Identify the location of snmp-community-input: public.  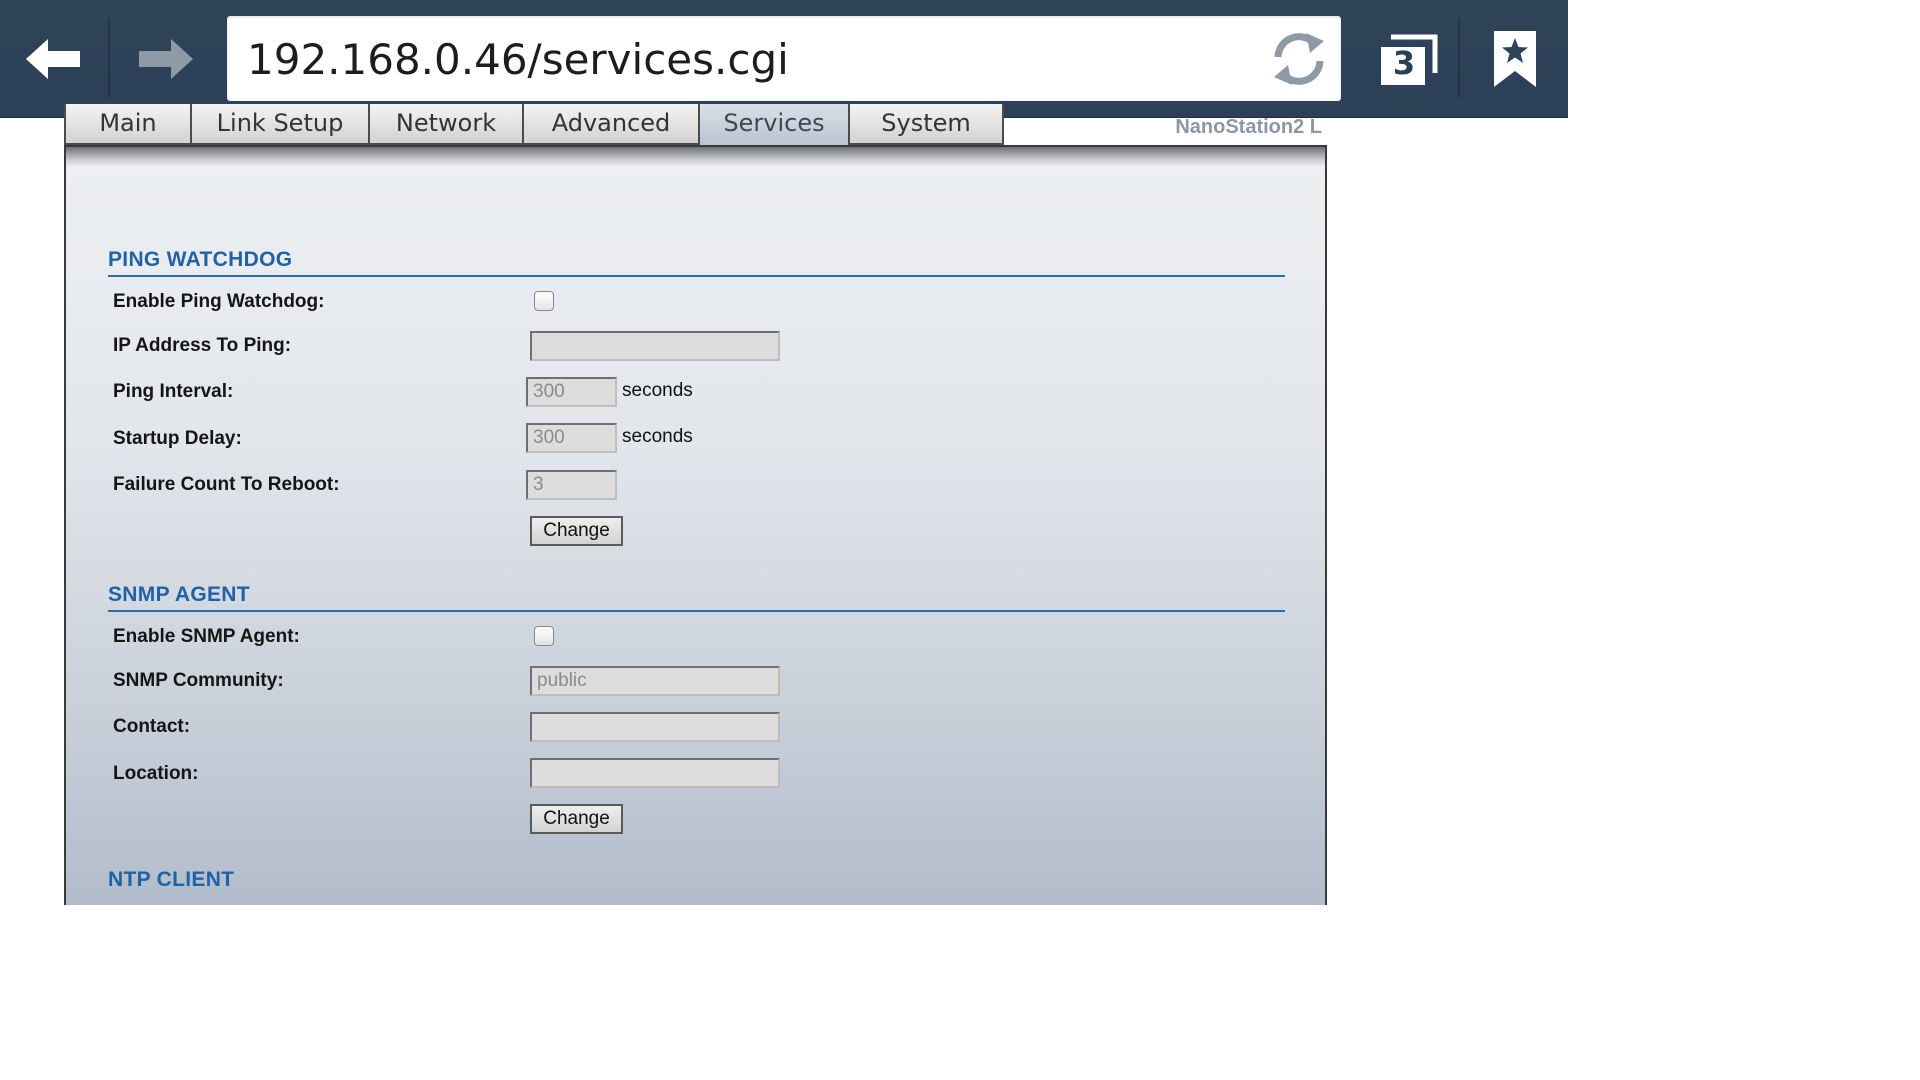
(655, 681).